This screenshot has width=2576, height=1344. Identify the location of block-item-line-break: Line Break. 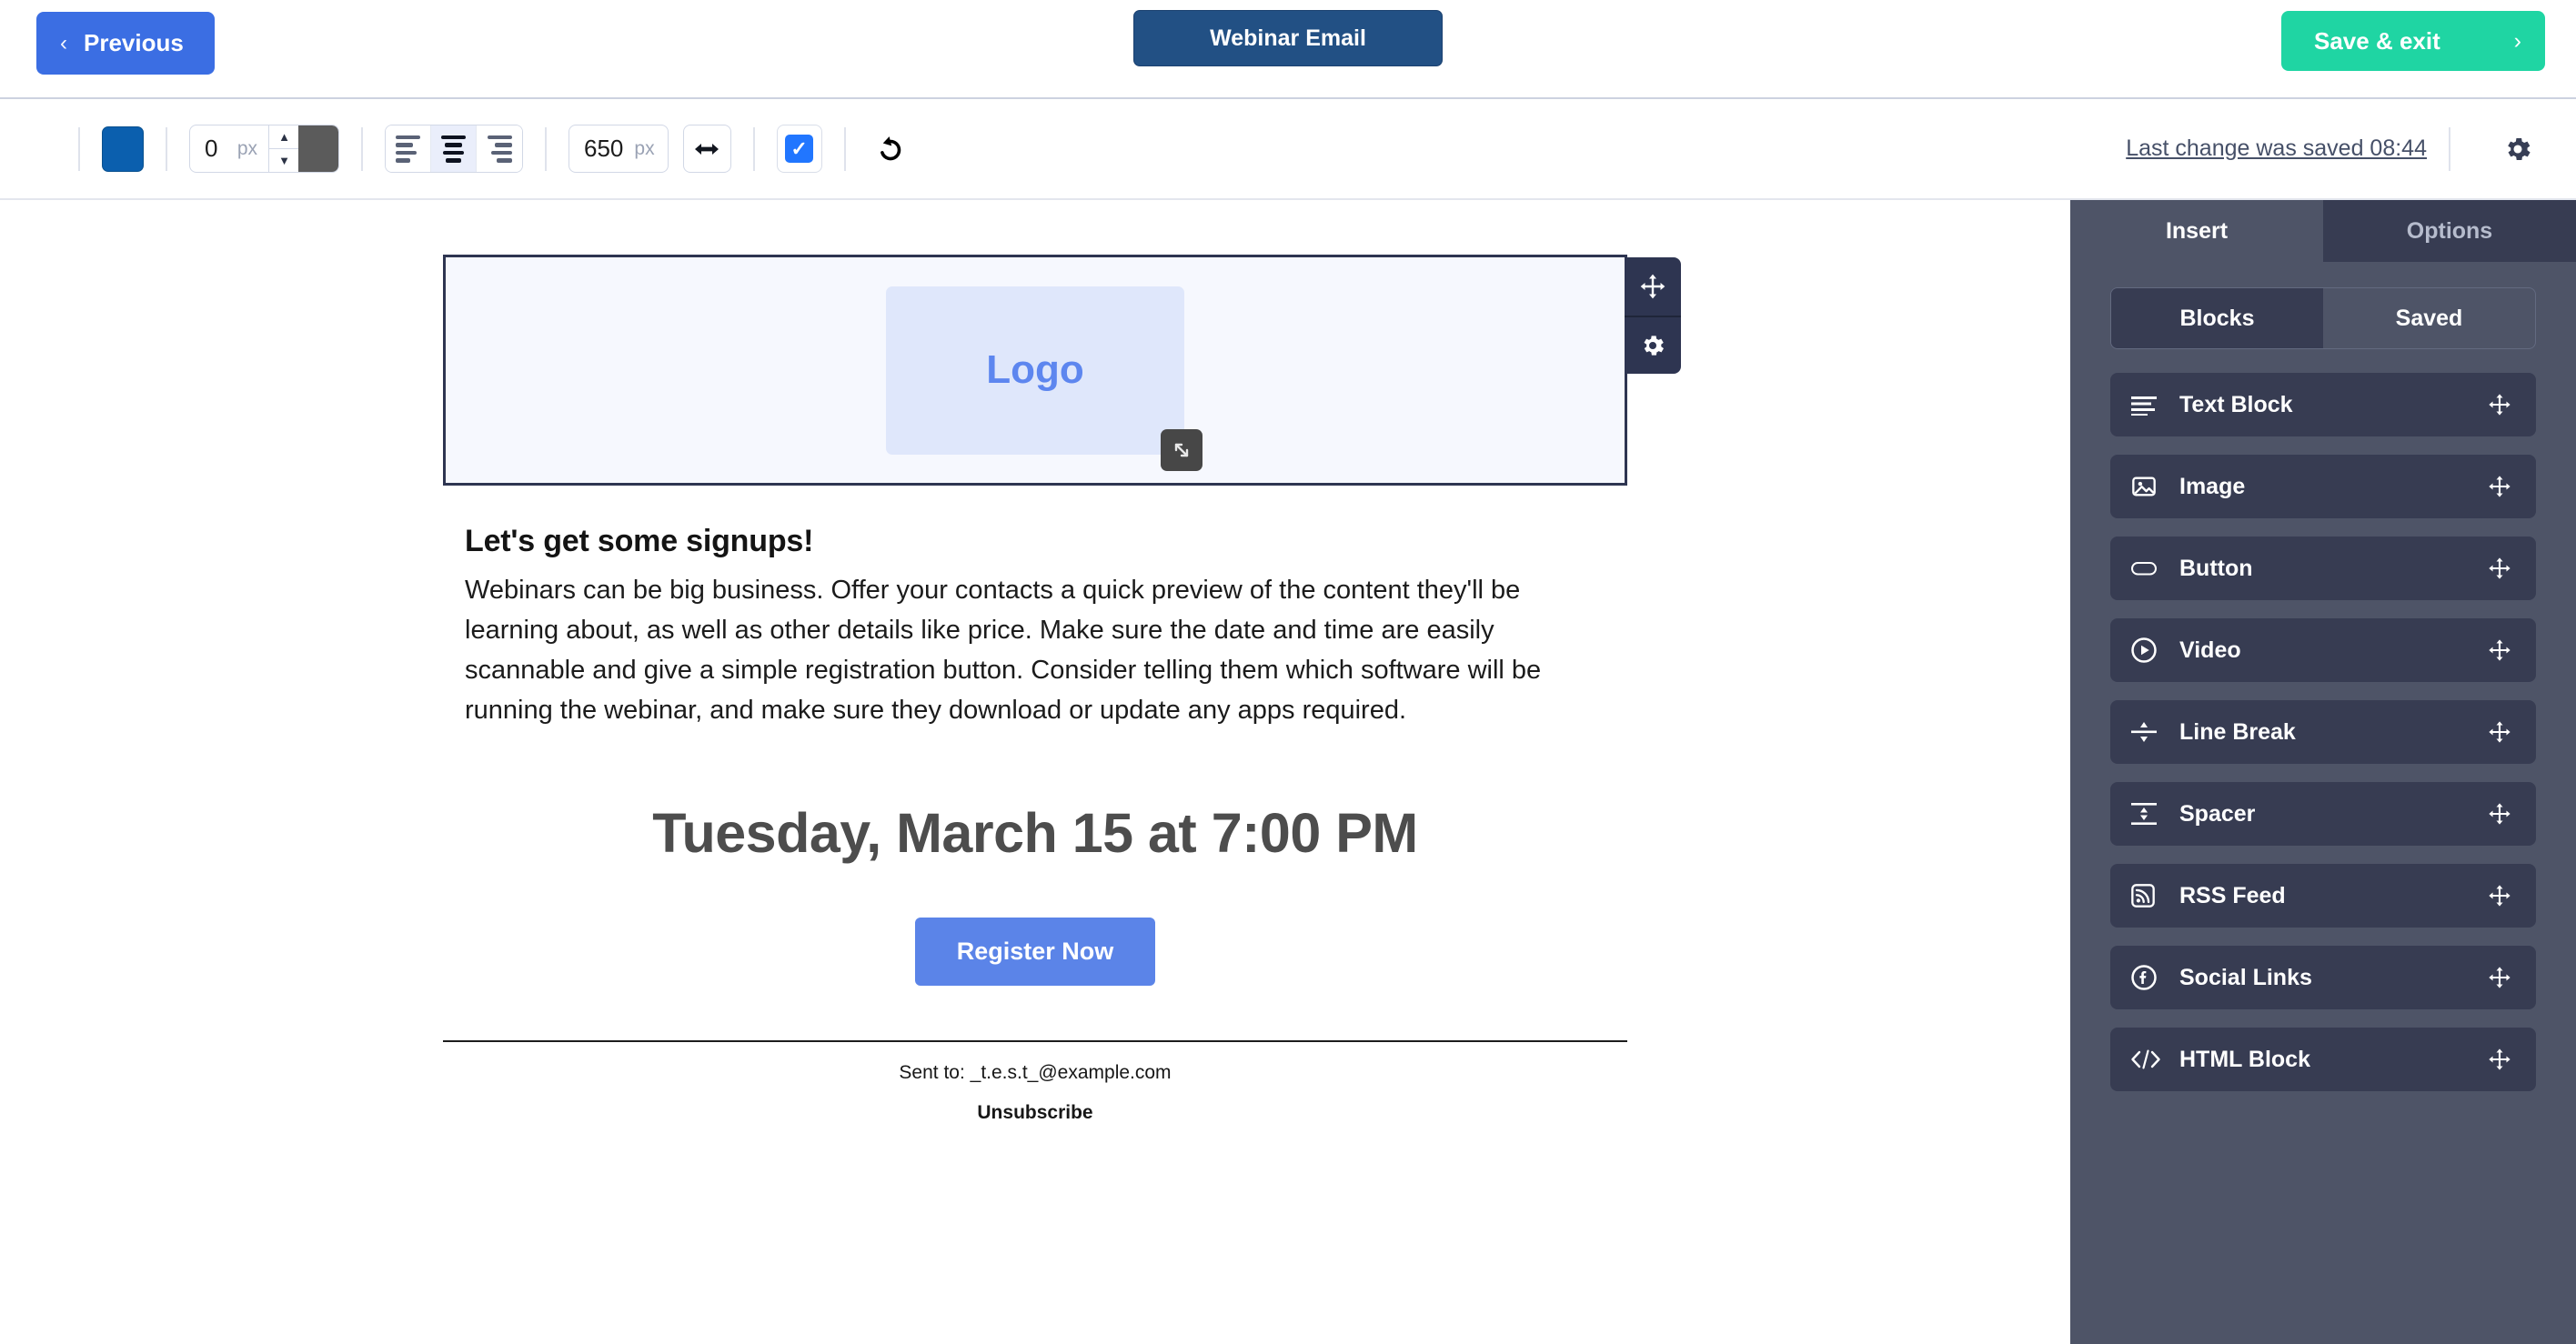
(2323, 732).